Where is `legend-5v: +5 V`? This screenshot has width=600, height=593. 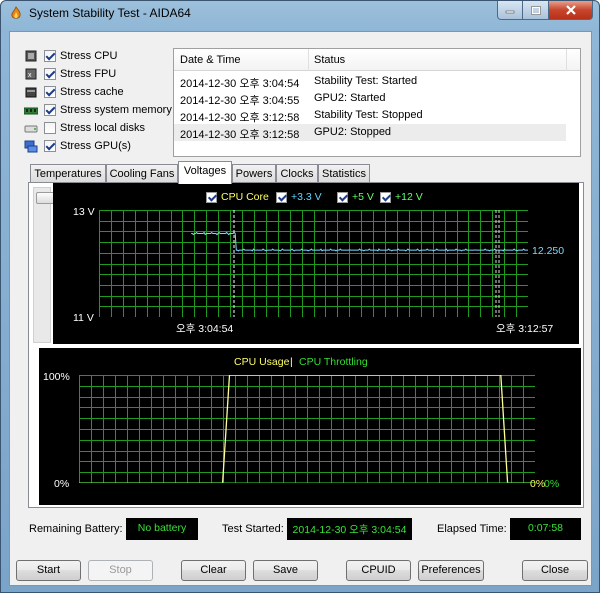 legend-5v: +5 V is located at coordinates (355, 197).